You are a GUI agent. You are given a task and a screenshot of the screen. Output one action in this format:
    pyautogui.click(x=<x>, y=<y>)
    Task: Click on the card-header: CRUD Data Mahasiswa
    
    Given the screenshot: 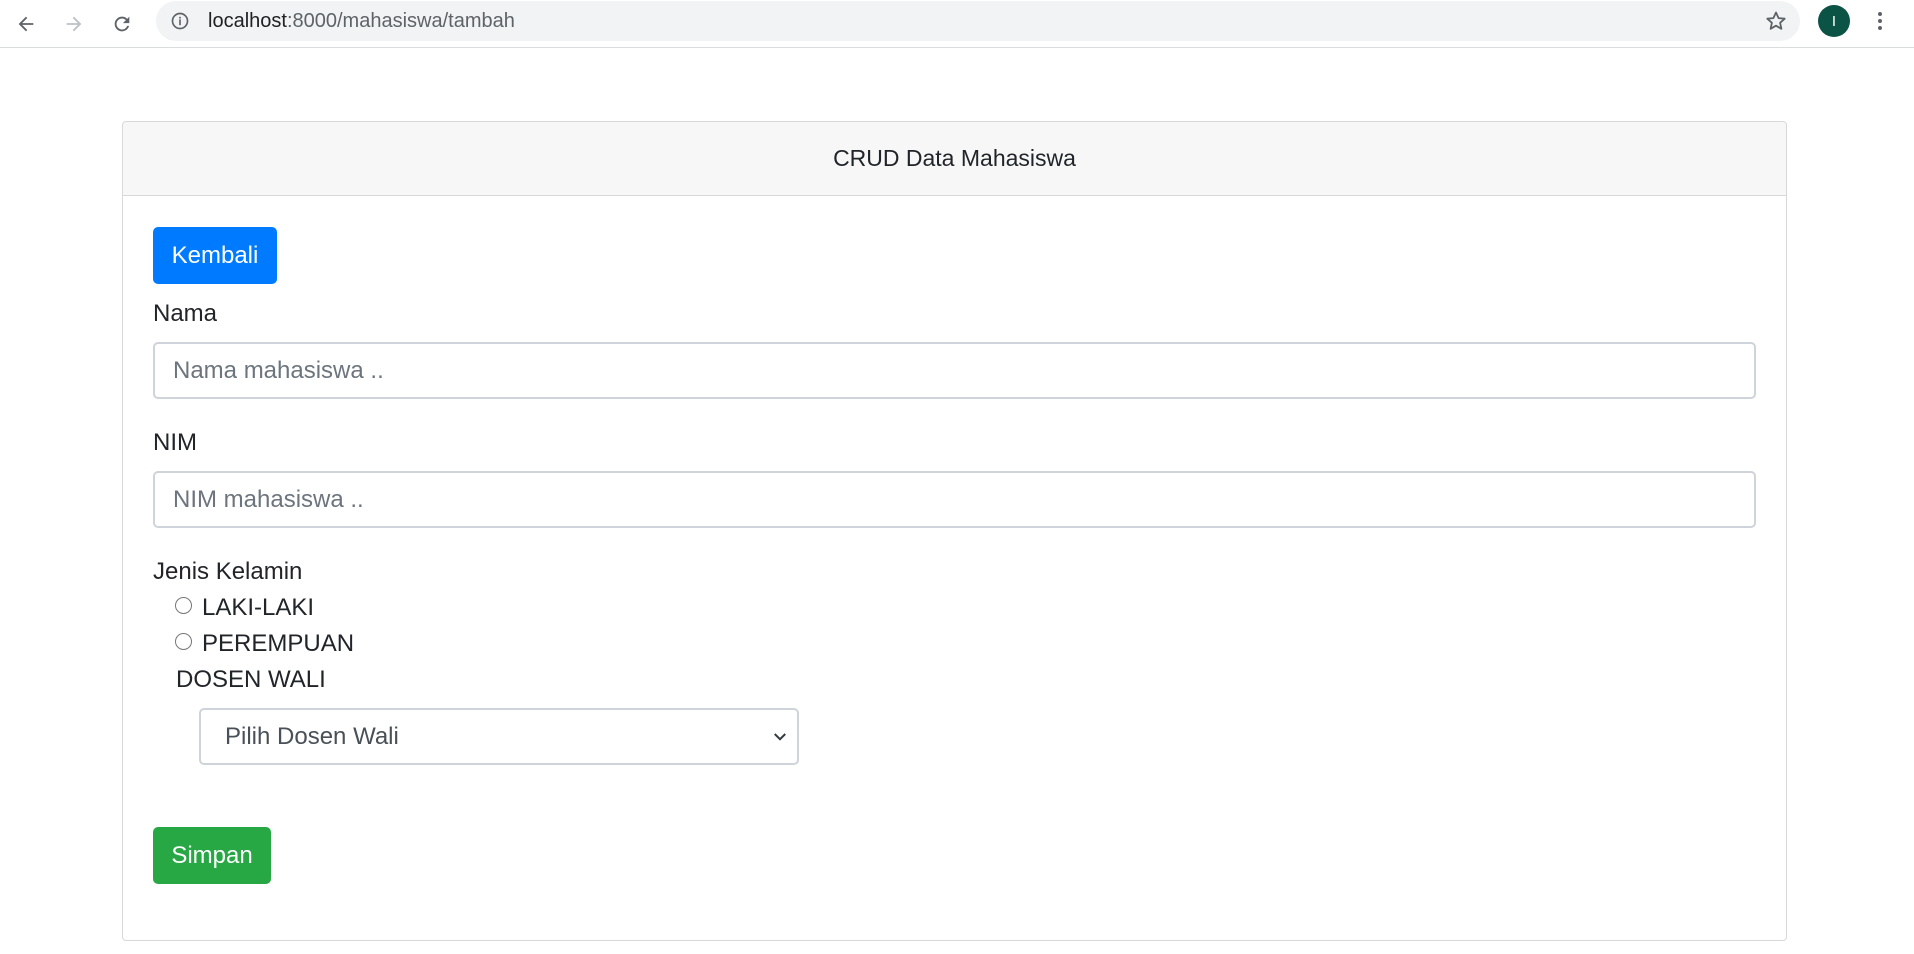 What is the action you would take?
    pyautogui.click(x=954, y=159)
    